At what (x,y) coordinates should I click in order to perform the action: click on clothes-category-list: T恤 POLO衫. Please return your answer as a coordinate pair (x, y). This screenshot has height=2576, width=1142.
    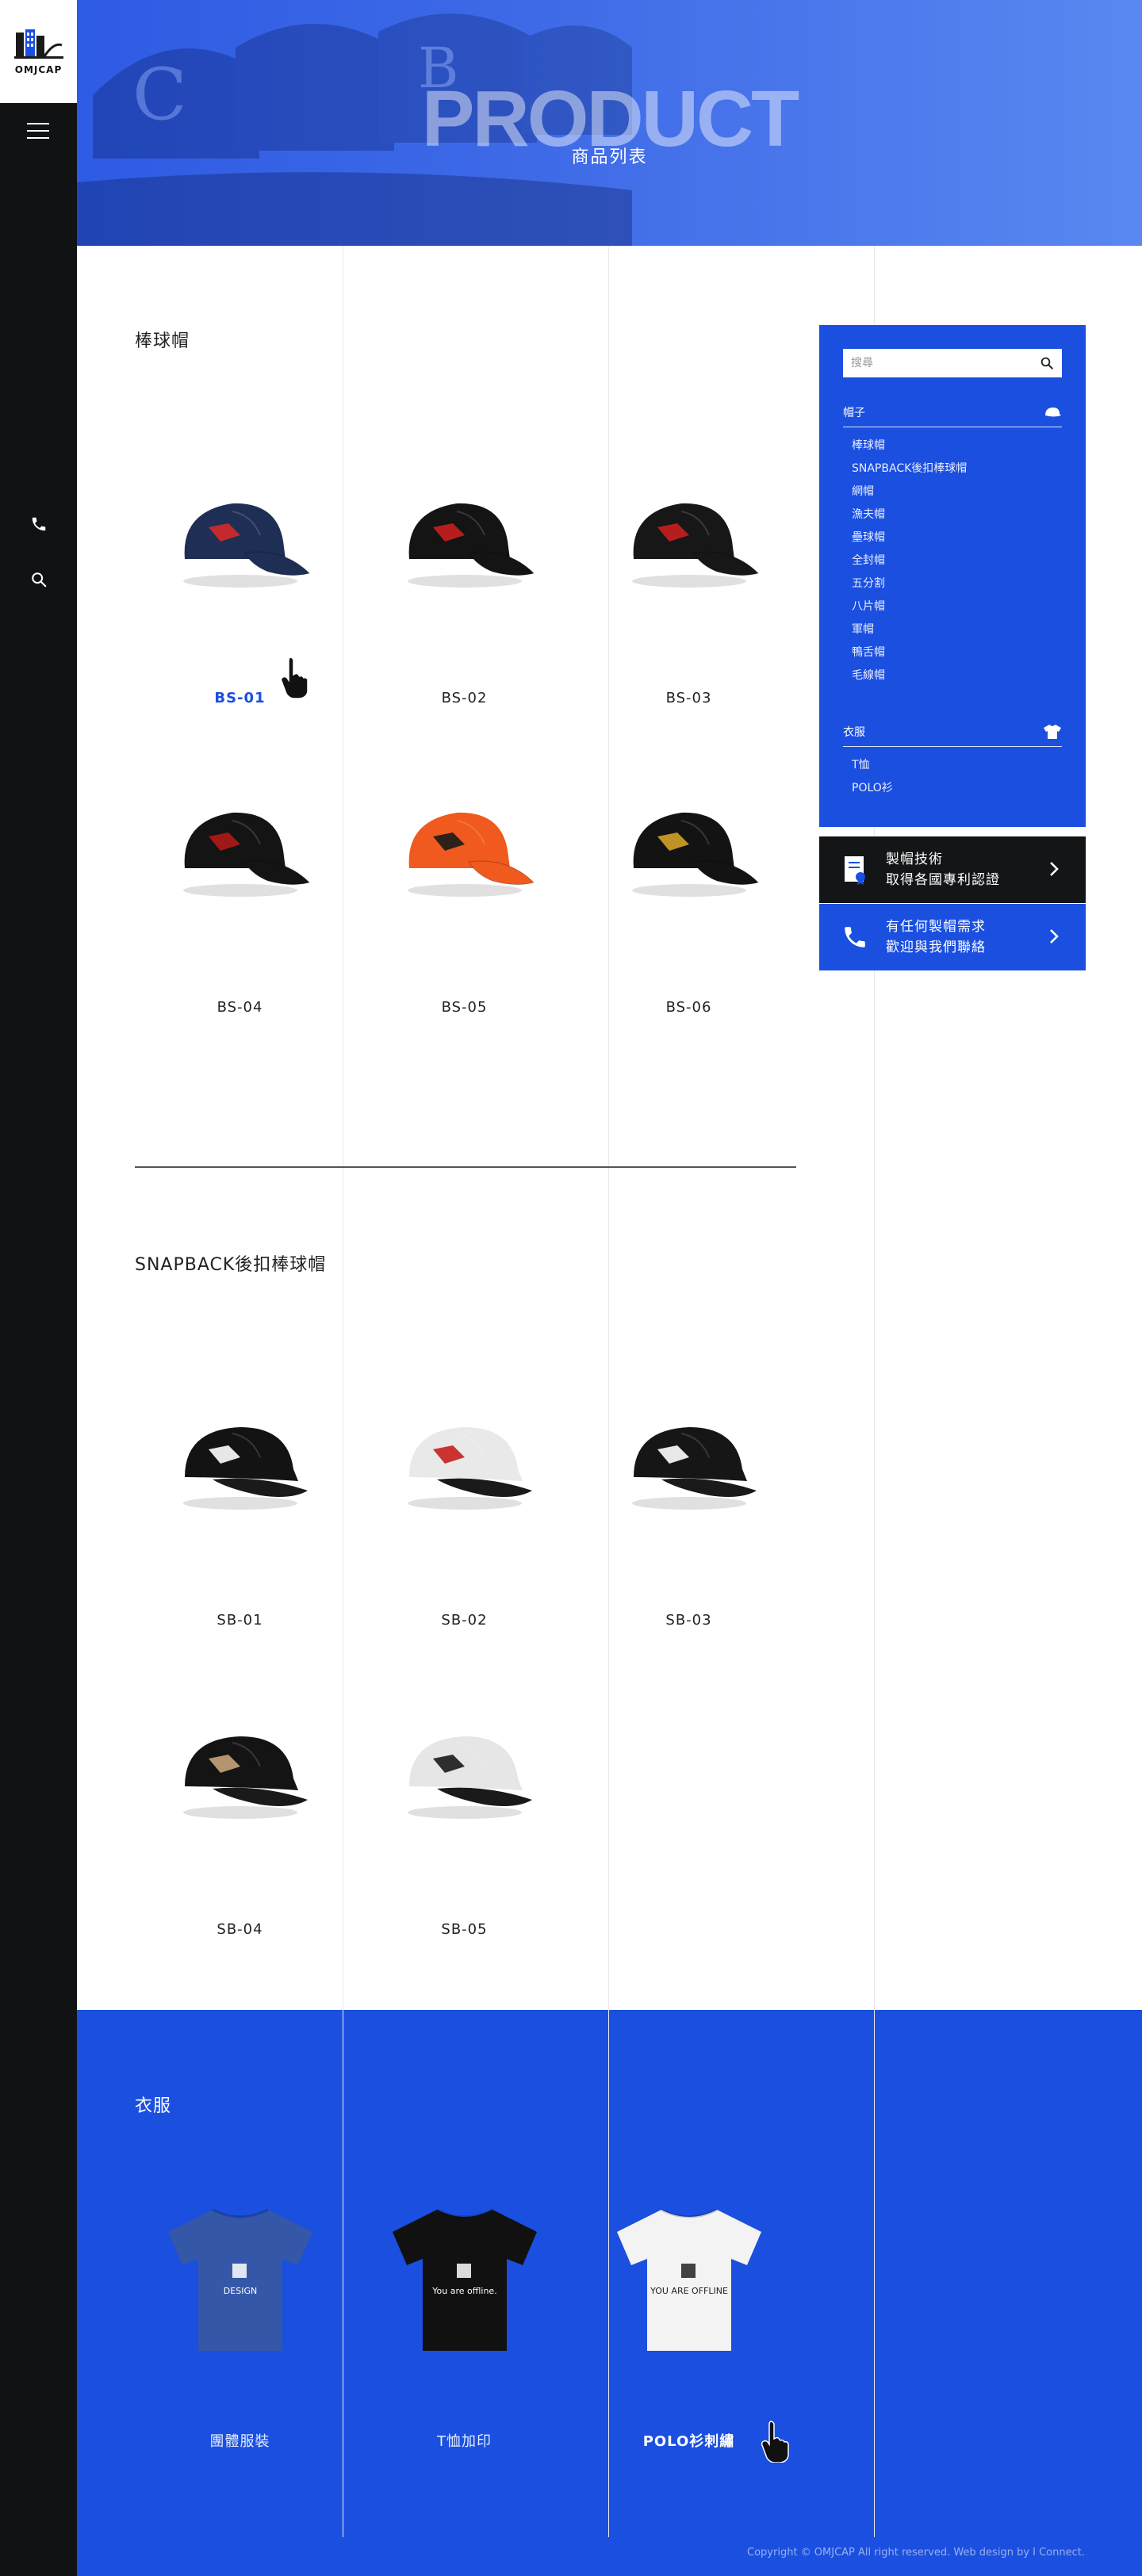
    Looking at the image, I should click on (872, 777).